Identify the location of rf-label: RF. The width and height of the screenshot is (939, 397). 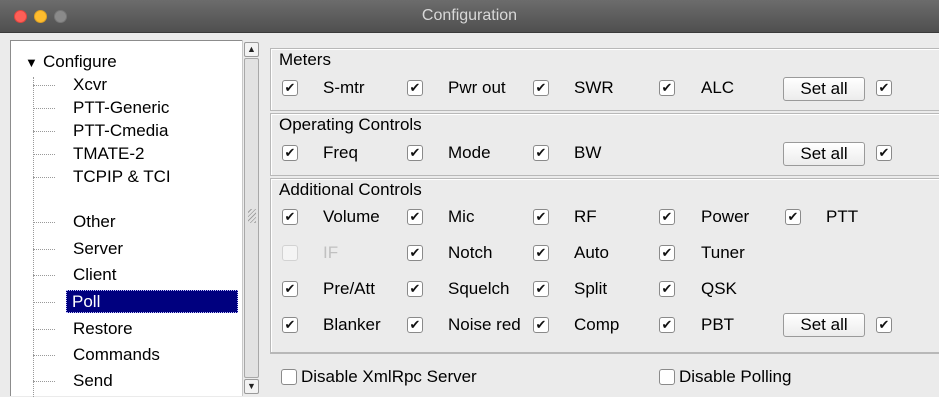
(585, 216).